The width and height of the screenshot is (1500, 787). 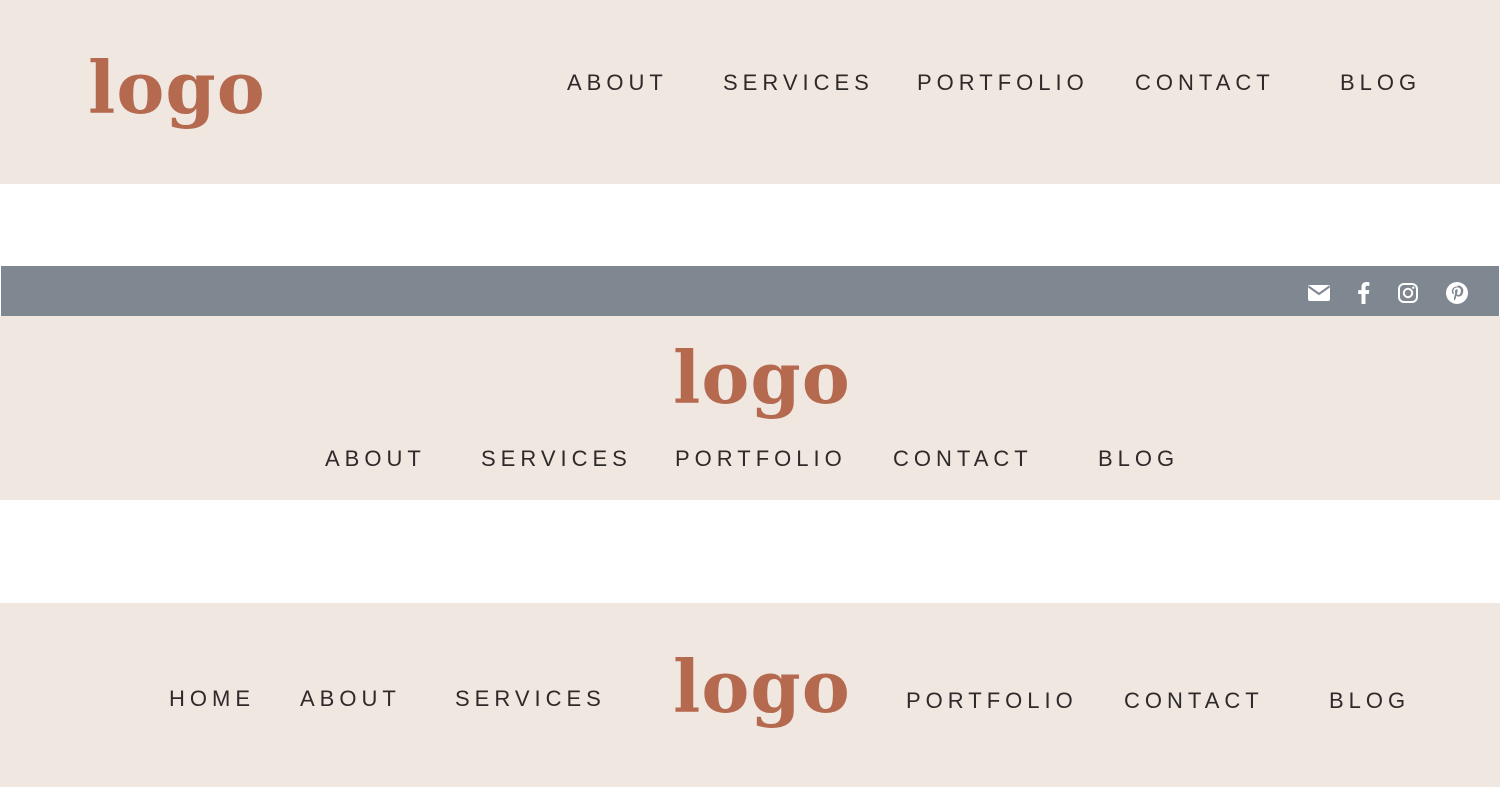 I want to click on nav-link-home: HOME, so click(x=212, y=699).